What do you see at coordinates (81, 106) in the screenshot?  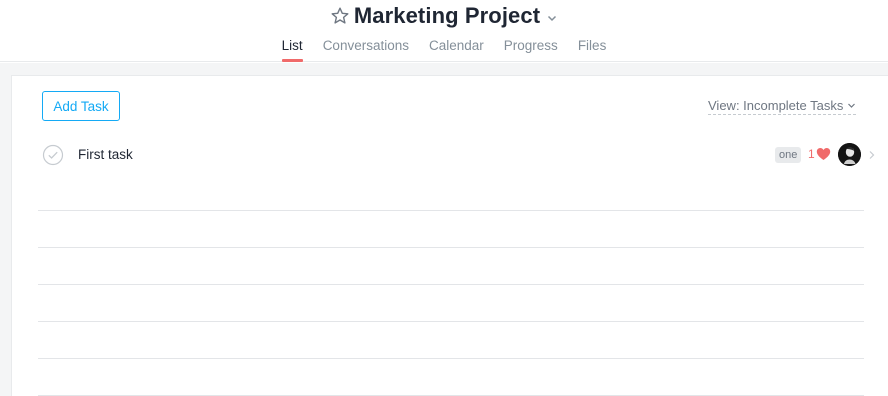 I see `add-task-button: Add Task` at bounding box center [81, 106].